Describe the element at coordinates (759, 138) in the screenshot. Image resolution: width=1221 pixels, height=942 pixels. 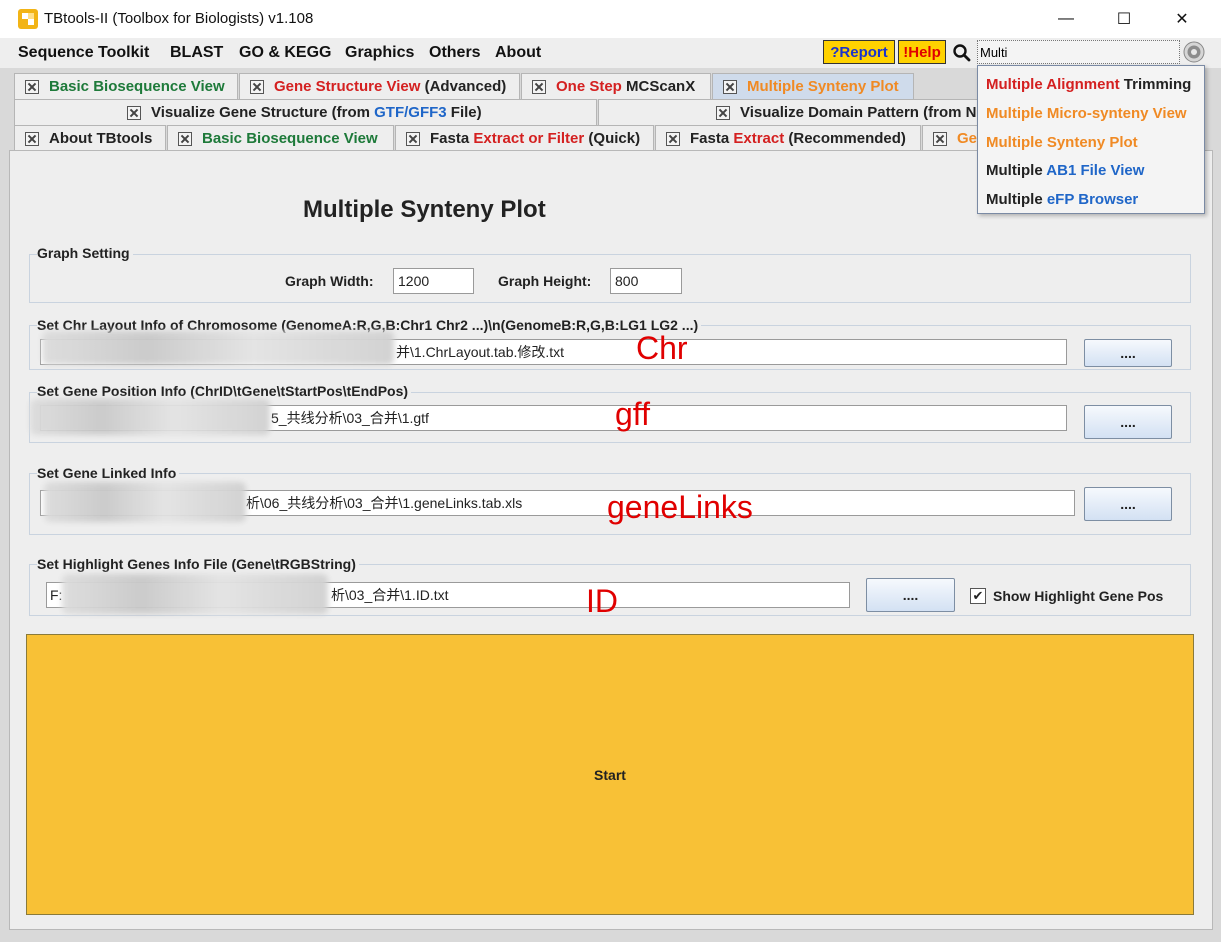
I see `label-segment: Extract` at that location.